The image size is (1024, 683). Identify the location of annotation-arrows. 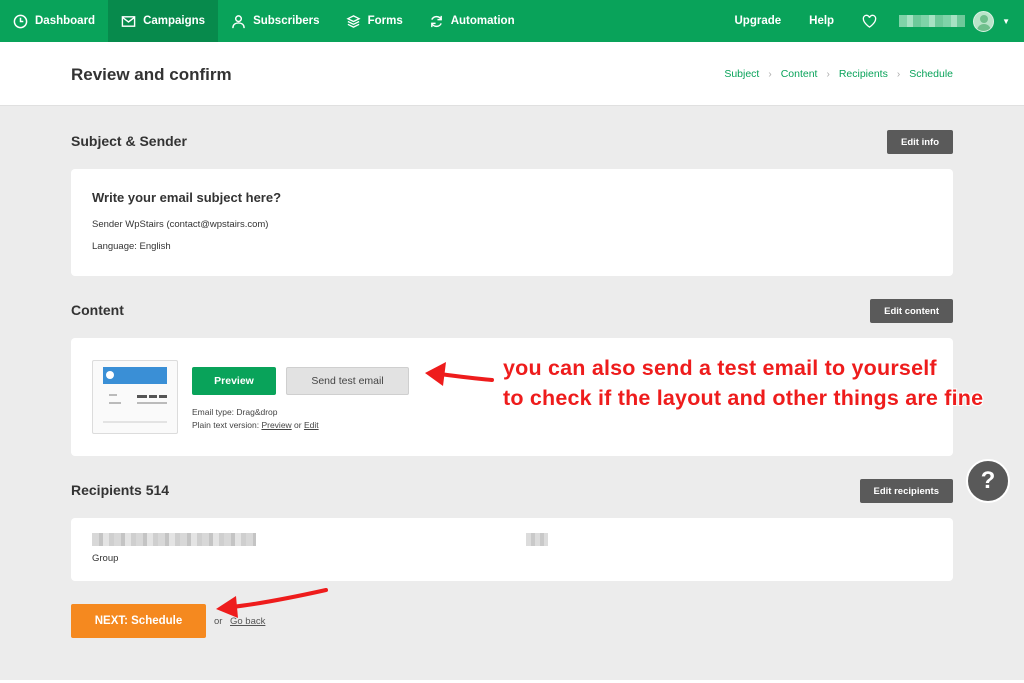
(355, 490).